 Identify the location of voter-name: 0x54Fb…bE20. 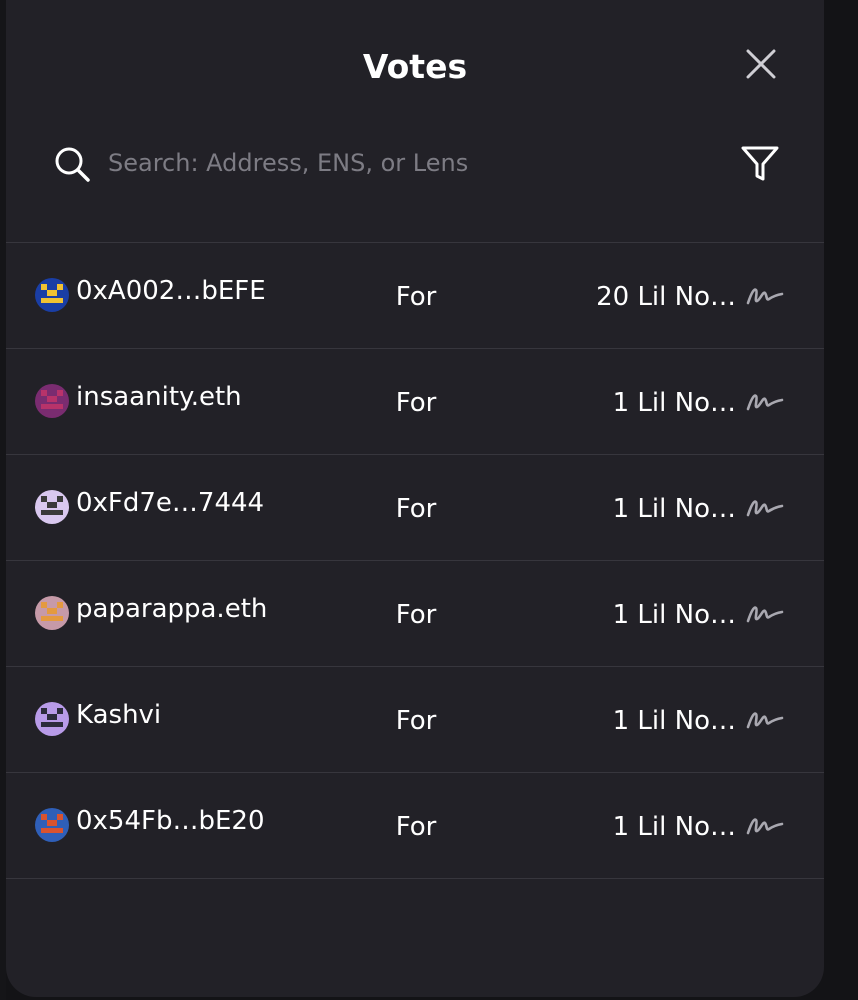
(170, 821).